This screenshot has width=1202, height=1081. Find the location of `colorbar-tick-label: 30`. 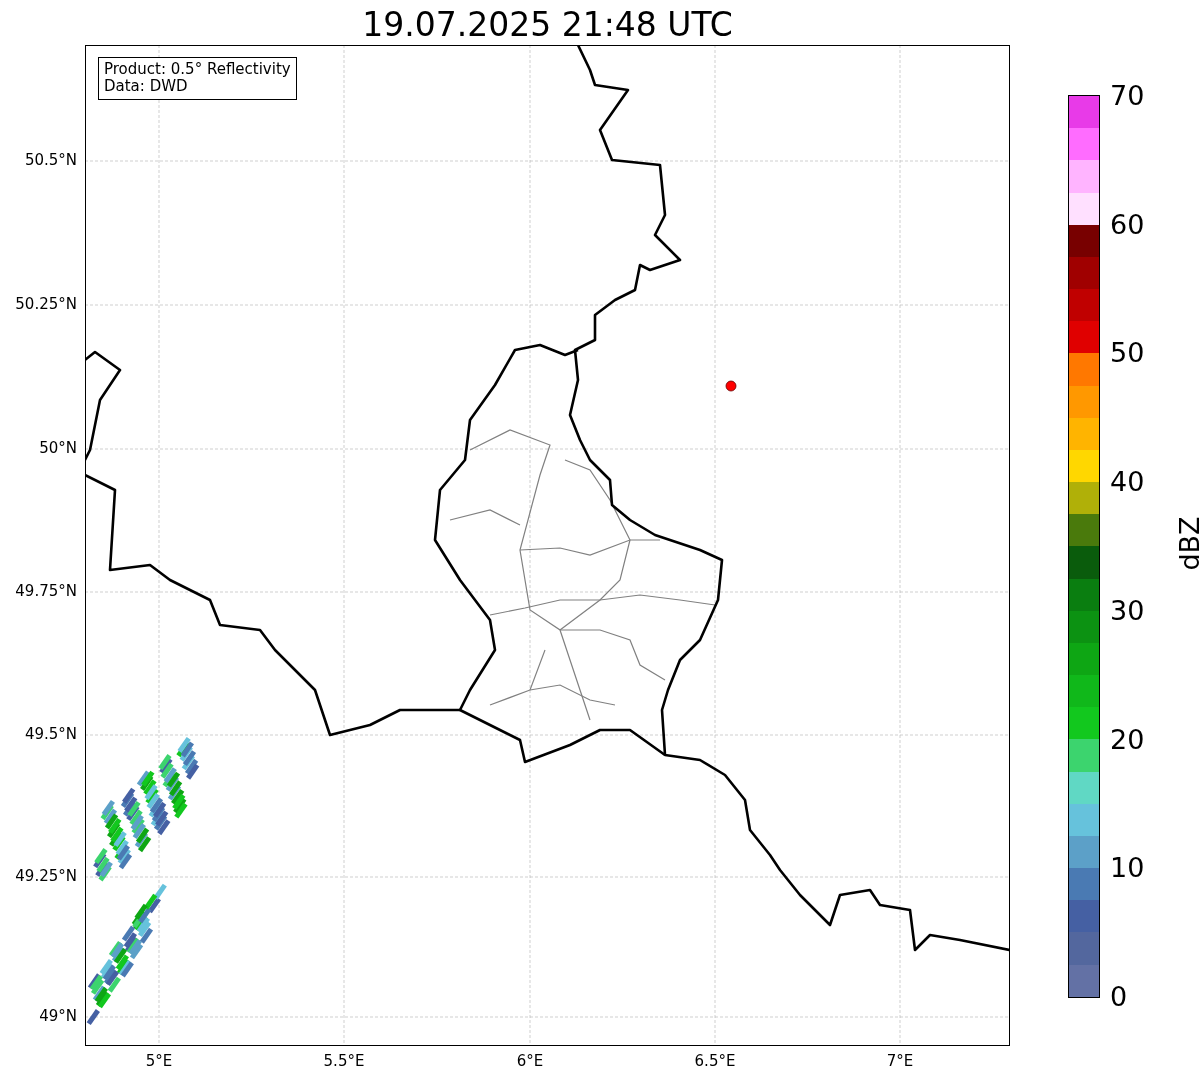

colorbar-tick-label: 30 is located at coordinates (1127, 610).